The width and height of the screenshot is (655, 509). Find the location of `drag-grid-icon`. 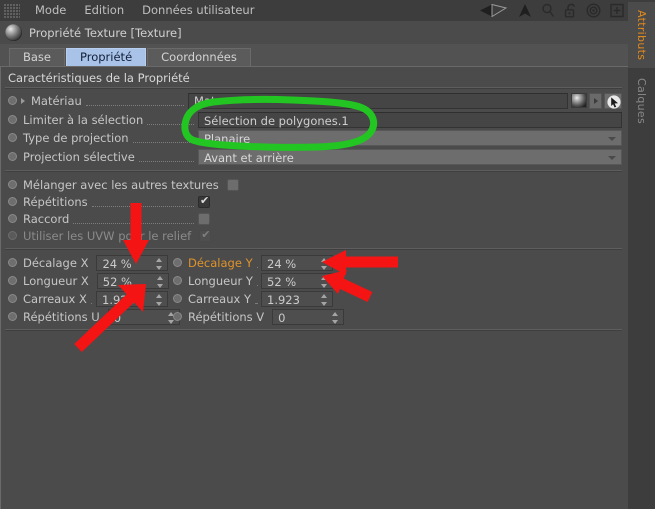

drag-grid-icon is located at coordinates (12, 10).